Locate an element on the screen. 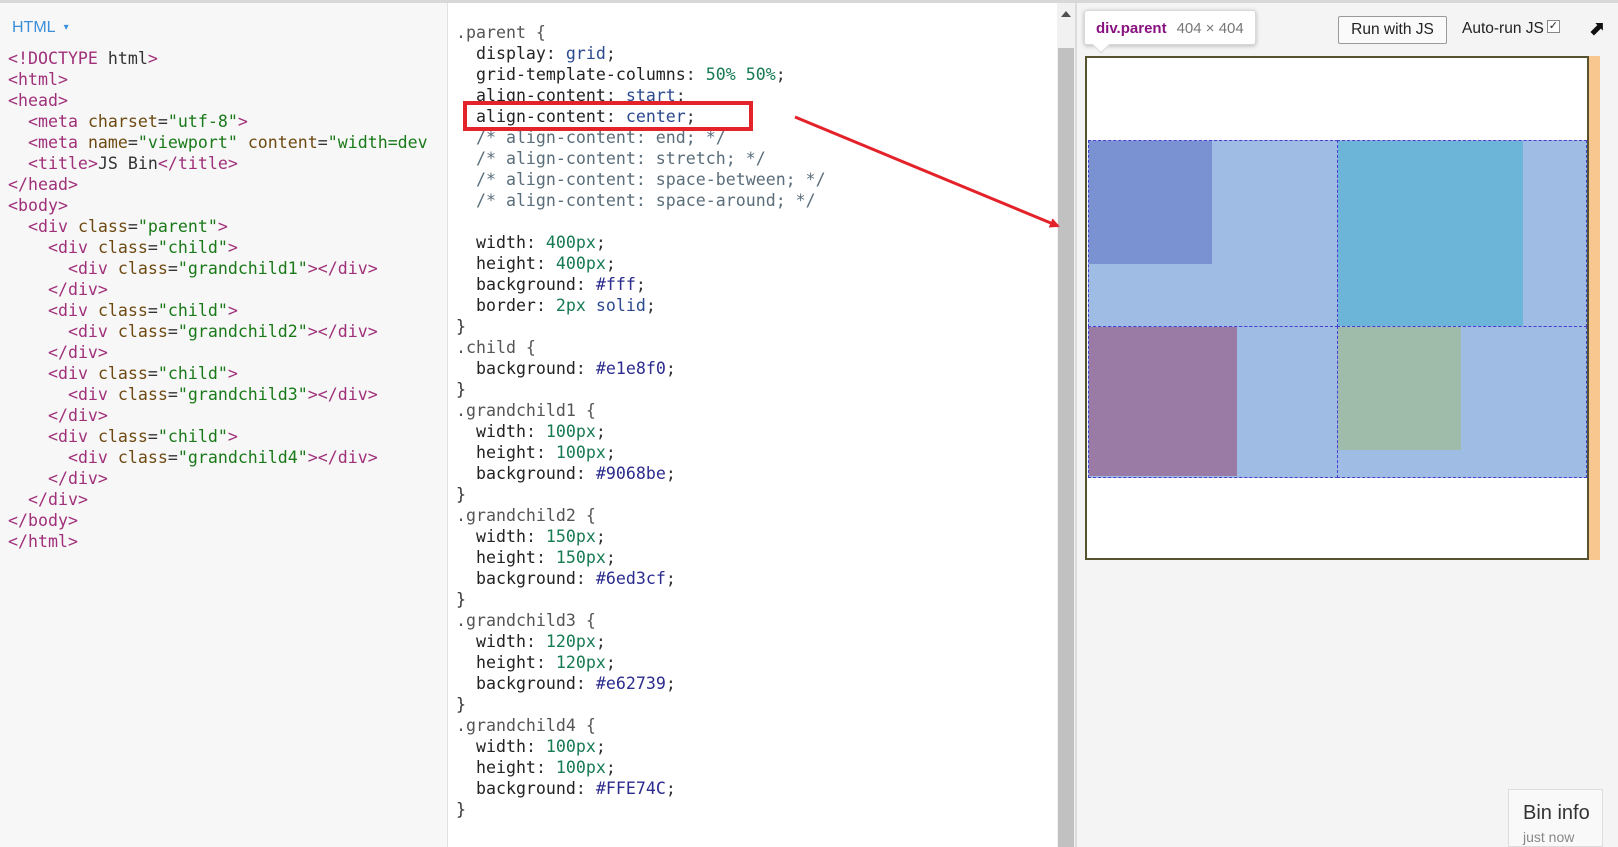 This screenshot has width=1618, height=847. auto-run-checkbox: ✓ is located at coordinates (1553, 26).